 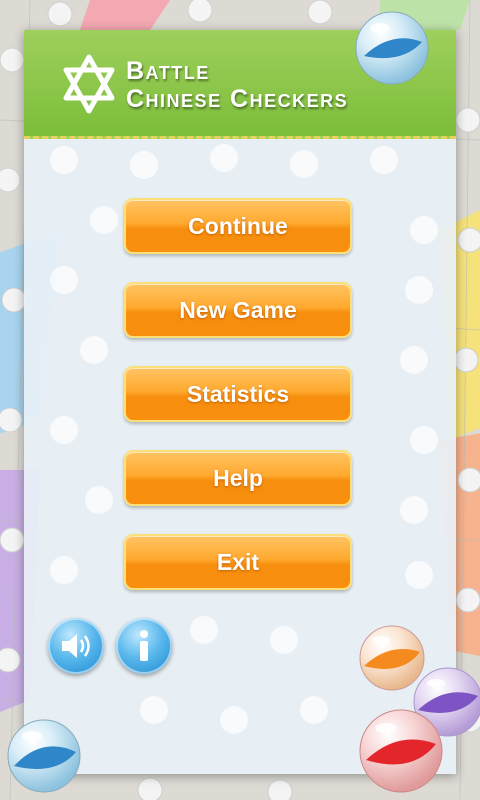 What do you see at coordinates (238, 394) in the screenshot?
I see `statistics-button: Statistics` at bounding box center [238, 394].